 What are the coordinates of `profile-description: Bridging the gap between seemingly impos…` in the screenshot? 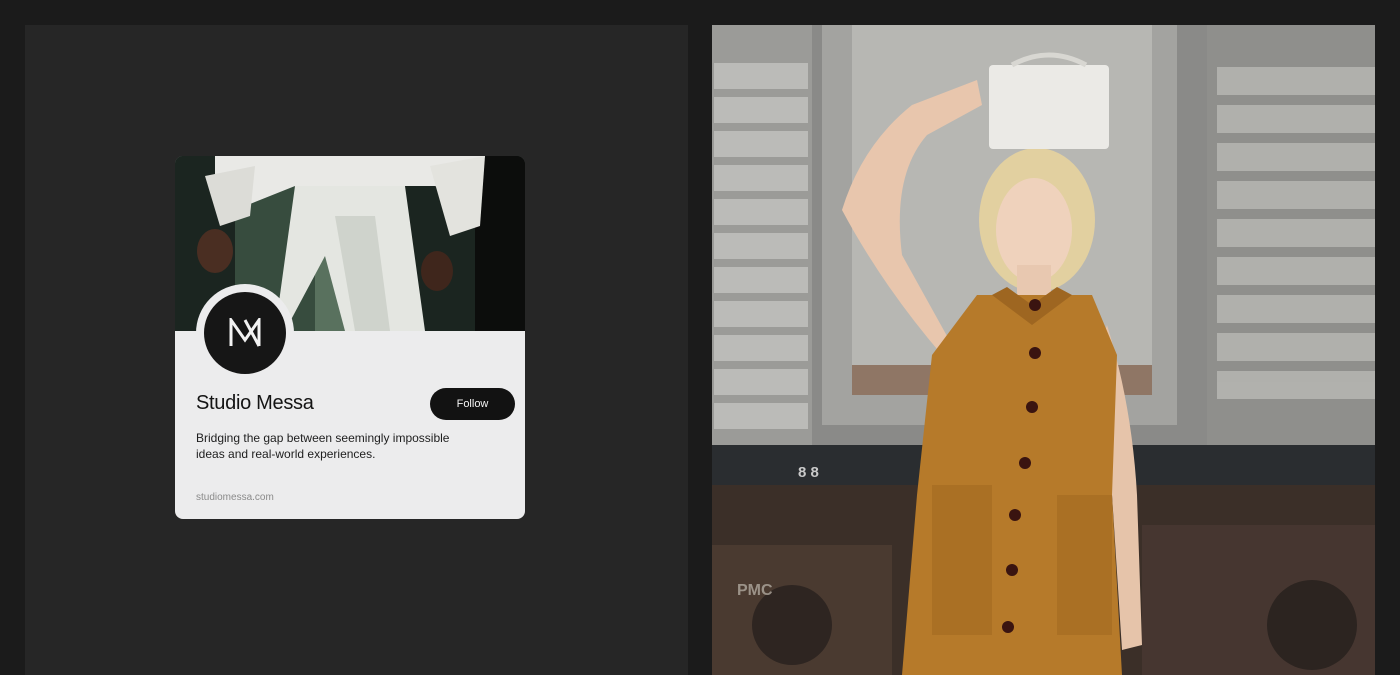 It's located at (323, 446).